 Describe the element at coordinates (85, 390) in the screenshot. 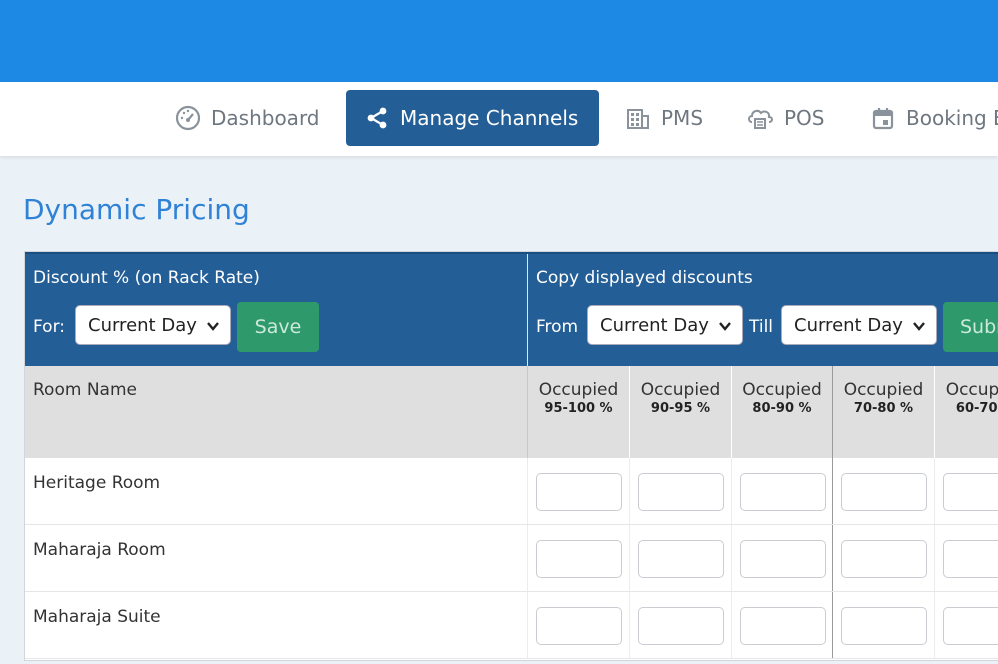

I see `room-name-header: Room Name` at that location.